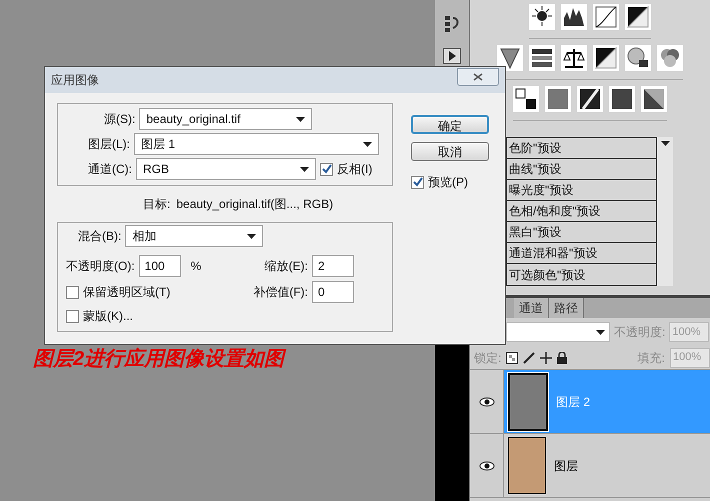  Describe the element at coordinates (72, 292) in the screenshot. I see `preserve-transparency-checkbox` at that location.